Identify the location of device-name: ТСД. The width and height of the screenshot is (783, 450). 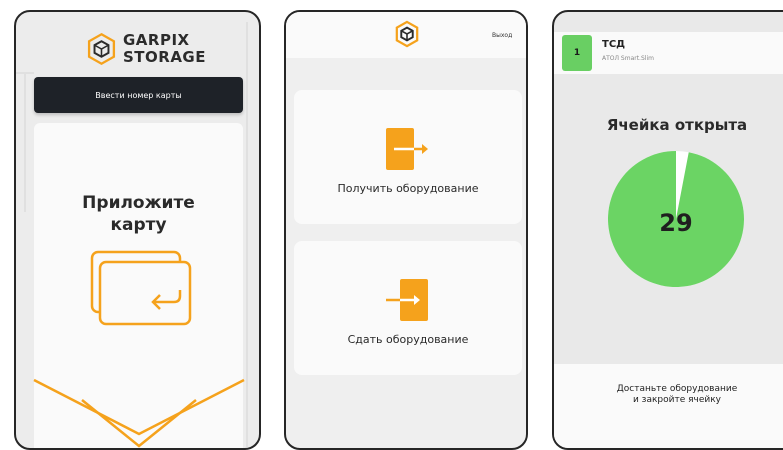
(614, 44).